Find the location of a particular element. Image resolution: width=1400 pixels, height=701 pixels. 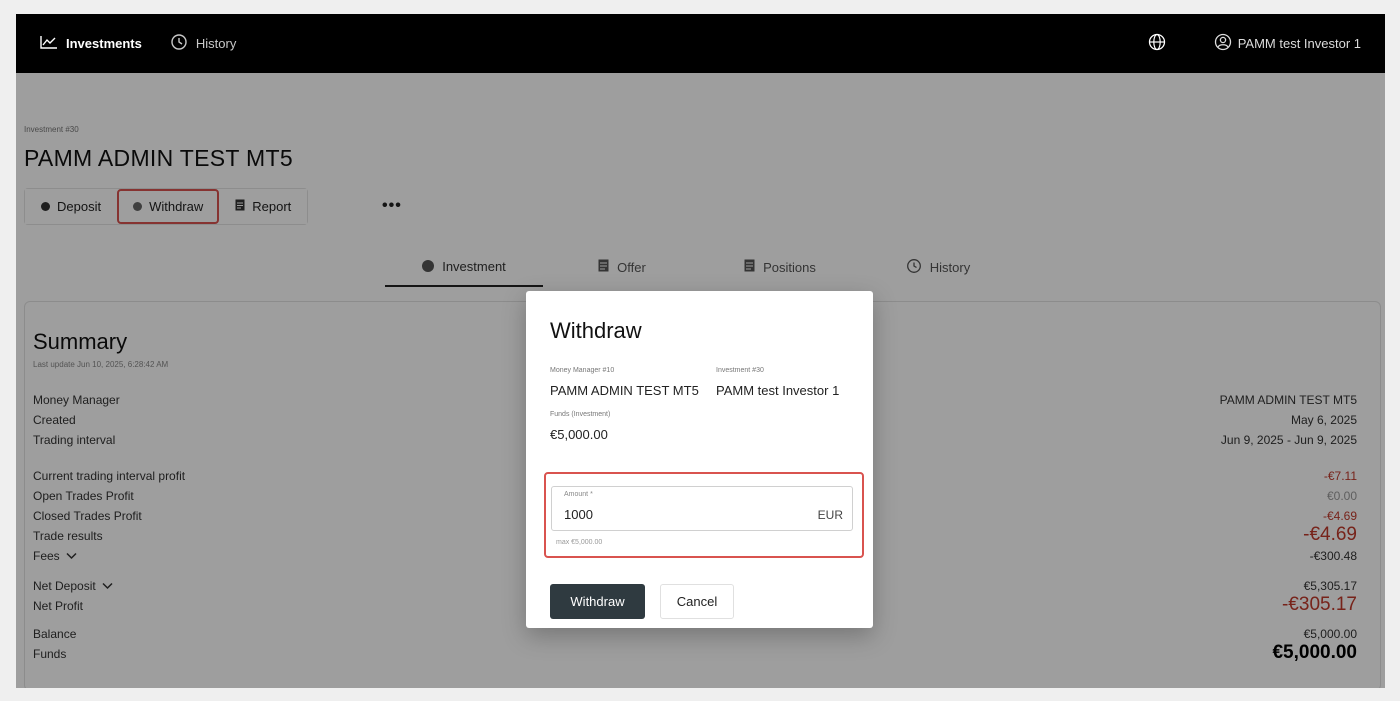

nav-investments: Investments is located at coordinates (91, 43).